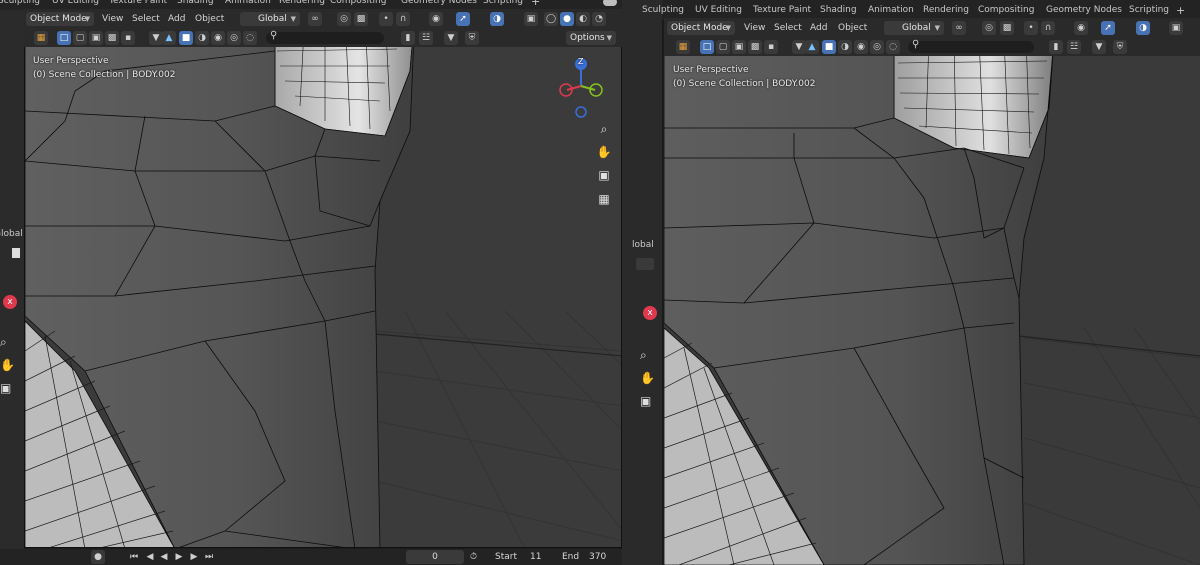 The width and height of the screenshot is (1200, 565). What do you see at coordinates (134, 557) in the screenshot?
I see `jump-start-icon: ⏮` at bounding box center [134, 557].